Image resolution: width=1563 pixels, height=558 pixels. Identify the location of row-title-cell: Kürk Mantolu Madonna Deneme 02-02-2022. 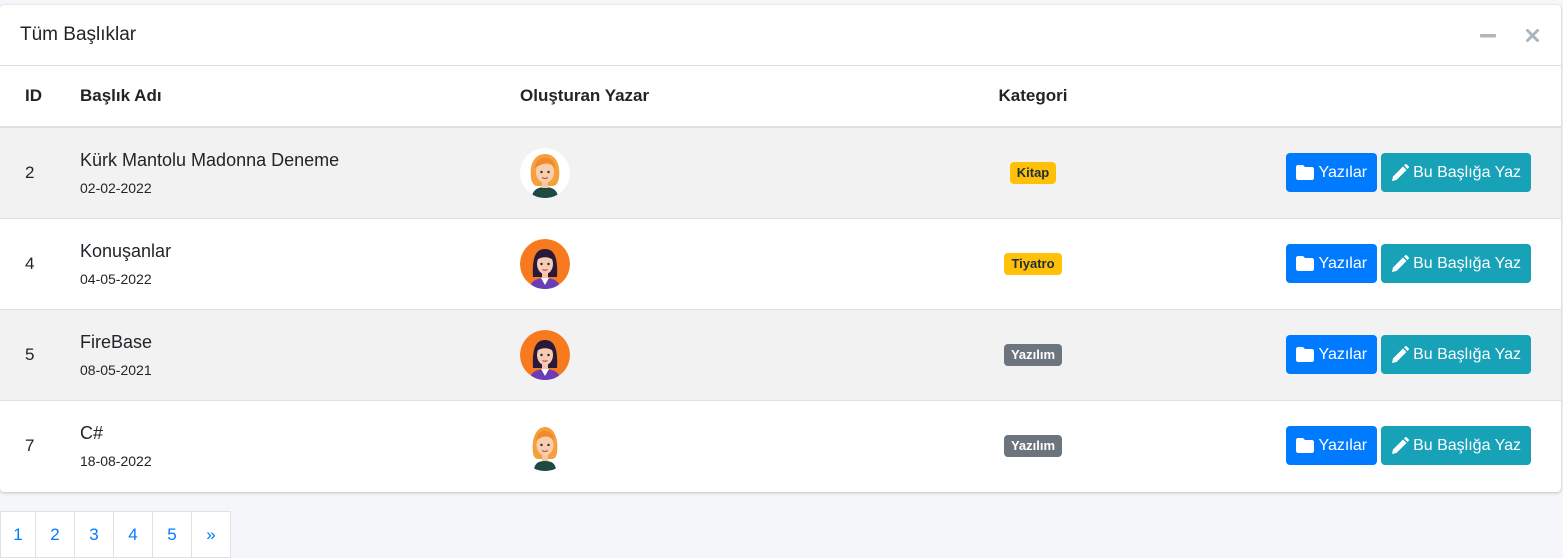
(300, 172).